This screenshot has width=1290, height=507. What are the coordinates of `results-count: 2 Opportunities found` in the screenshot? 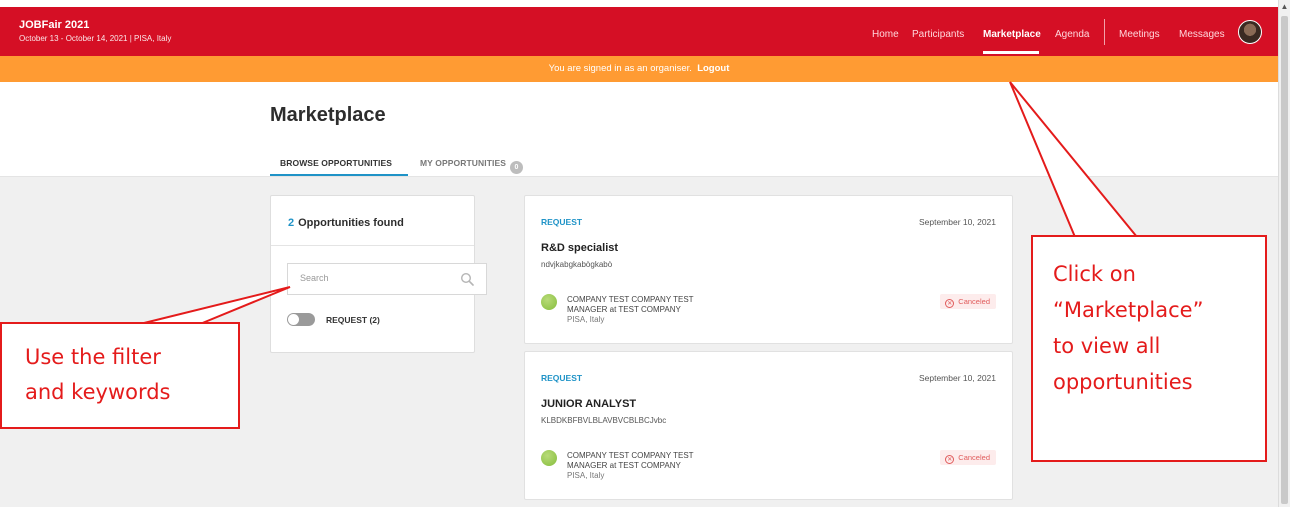 It's located at (346, 223).